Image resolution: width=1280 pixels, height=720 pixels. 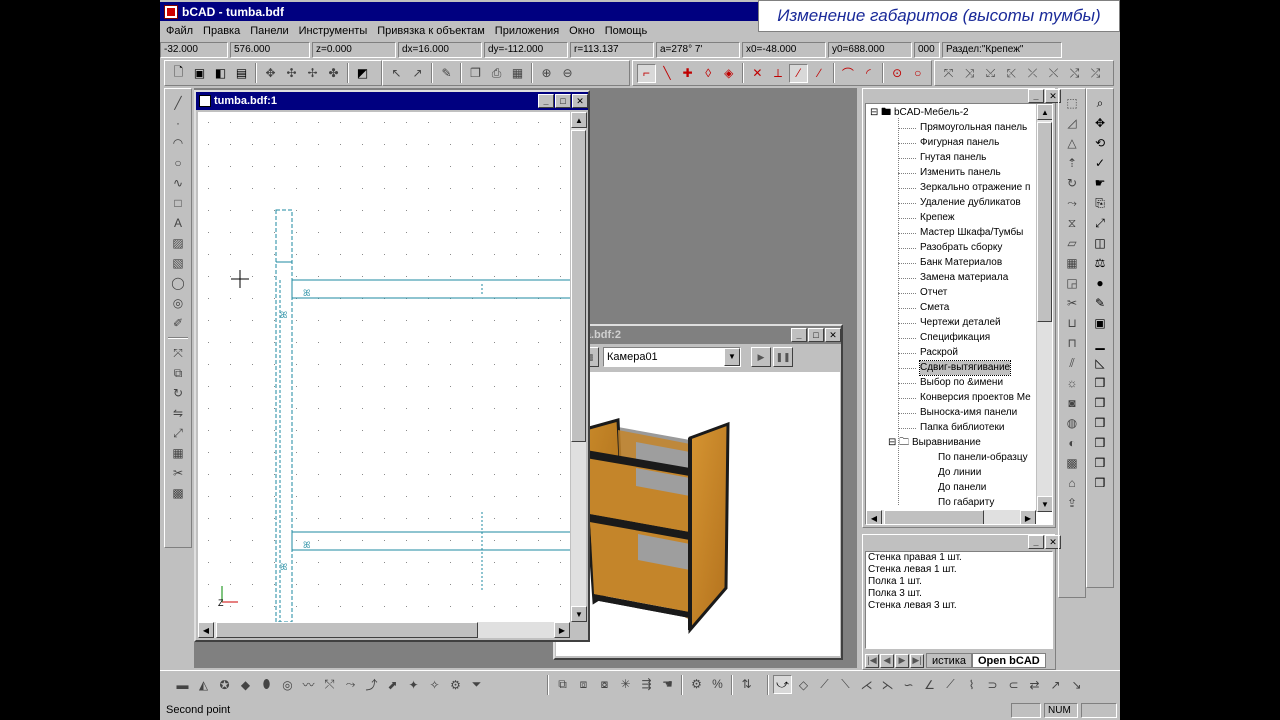 What do you see at coordinates (1072, 383) in the screenshot?
I see `3d-light-icon: ☼` at bounding box center [1072, 383].